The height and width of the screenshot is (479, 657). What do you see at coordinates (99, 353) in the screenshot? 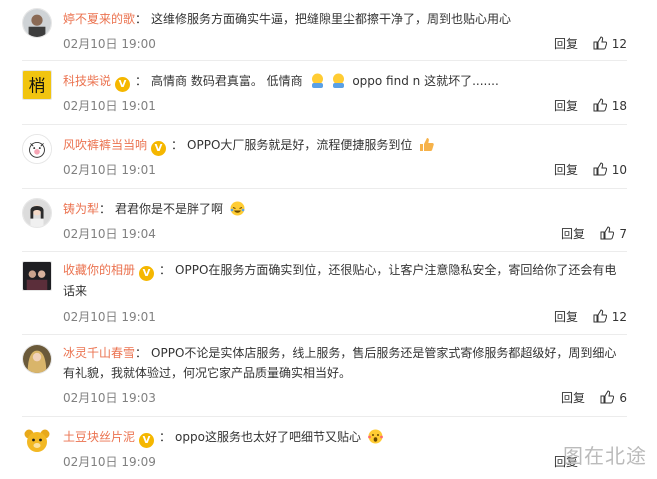
I see `username: 冰灵千山春雪` at bounding box center [99, 353].